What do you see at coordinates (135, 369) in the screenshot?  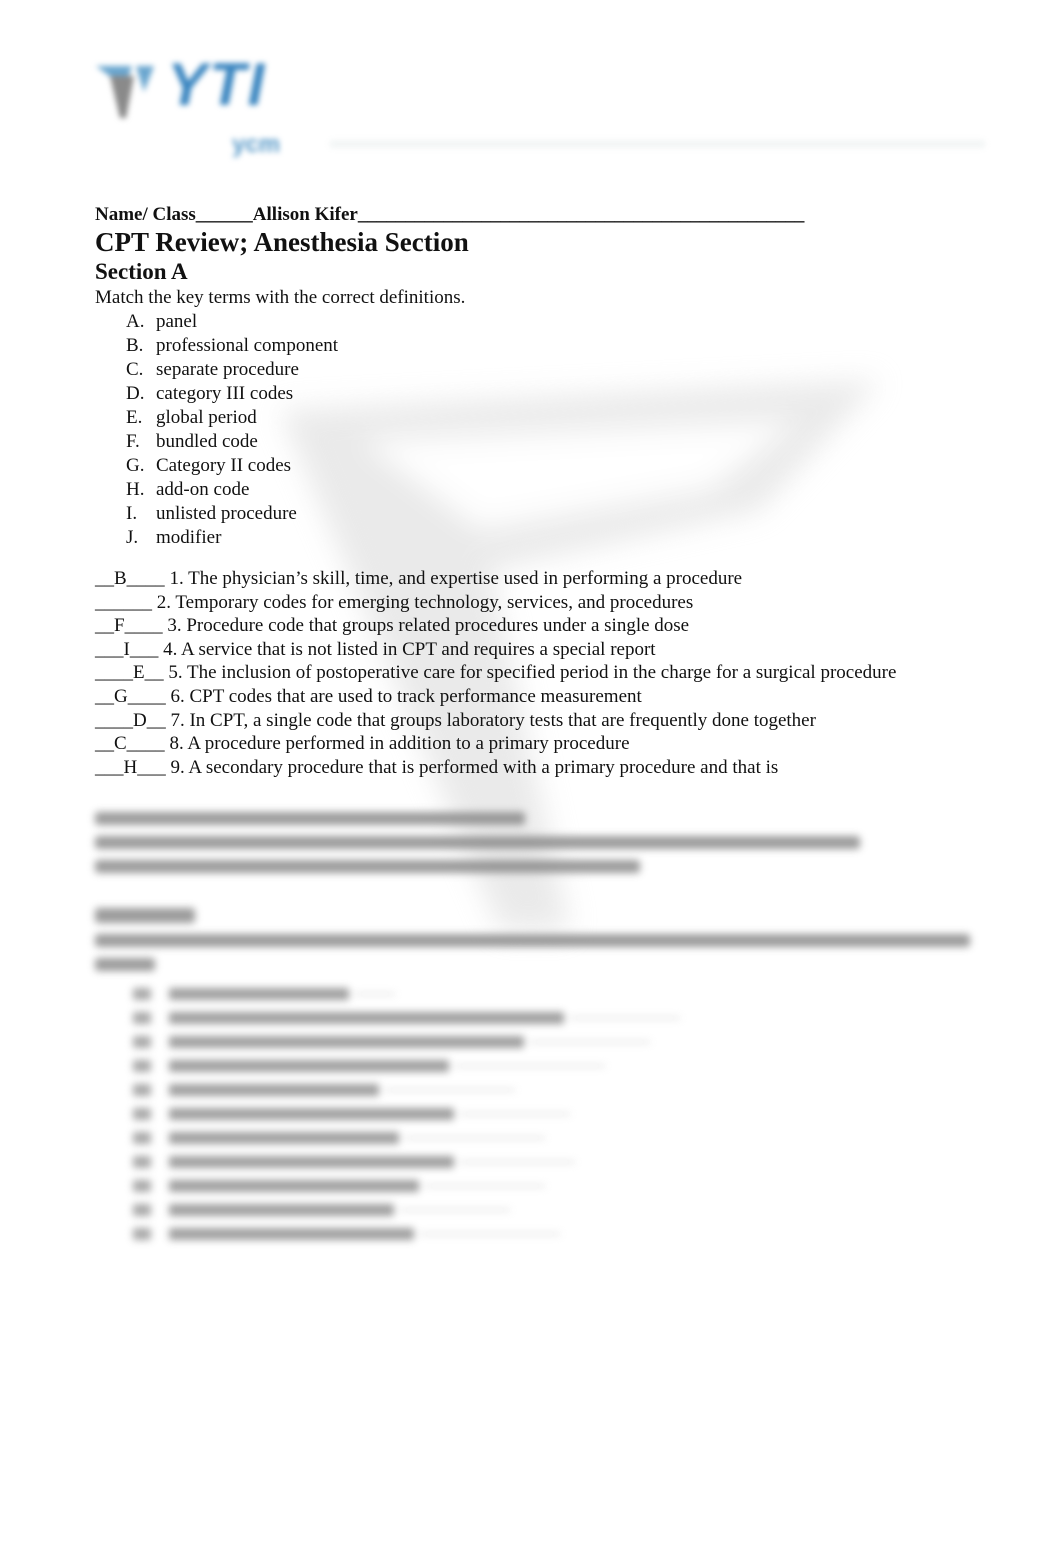 I see `term-letter: C.` at bounding box center [135, 369].